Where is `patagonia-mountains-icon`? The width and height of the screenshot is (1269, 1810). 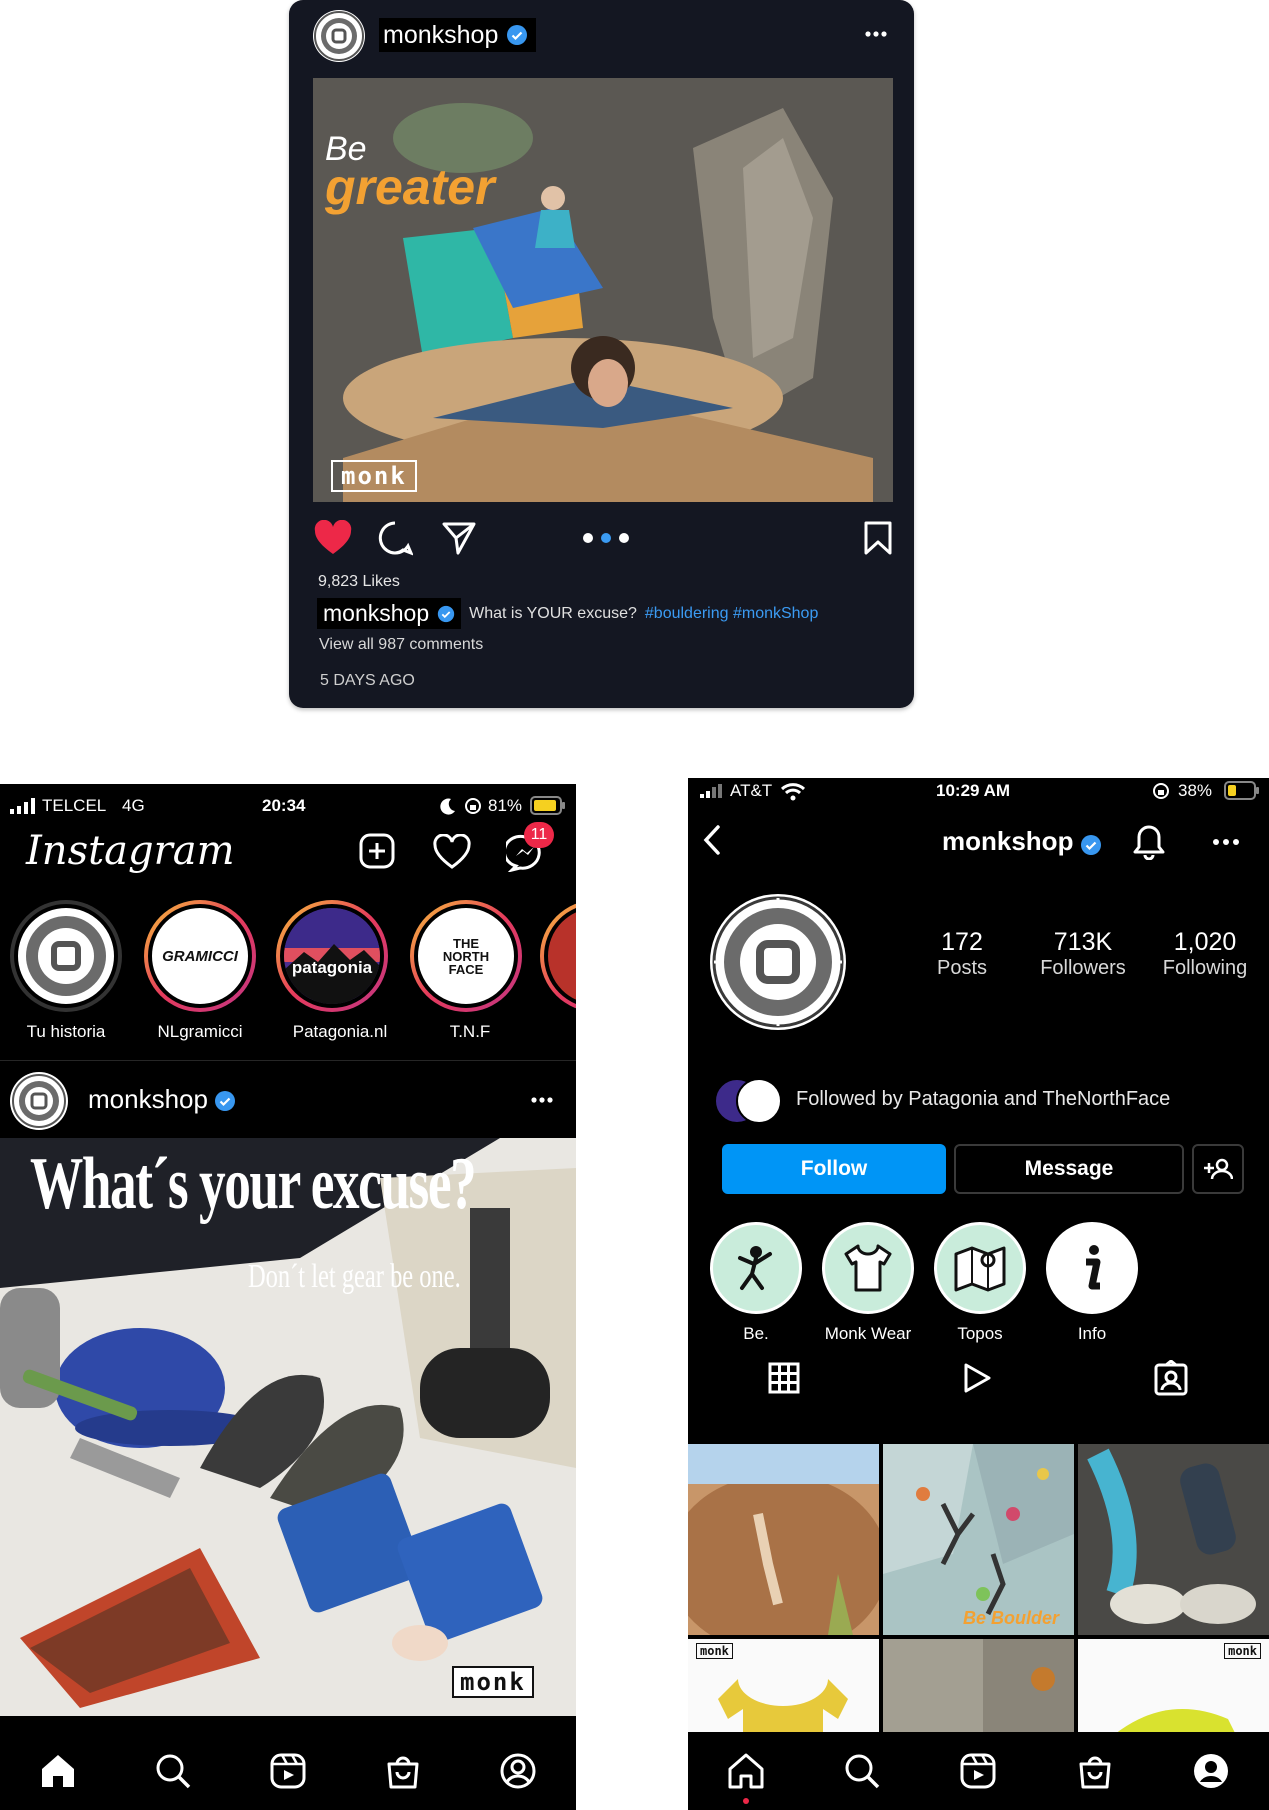
patagonia-mountains-icon is located at coordinates (332, 956).